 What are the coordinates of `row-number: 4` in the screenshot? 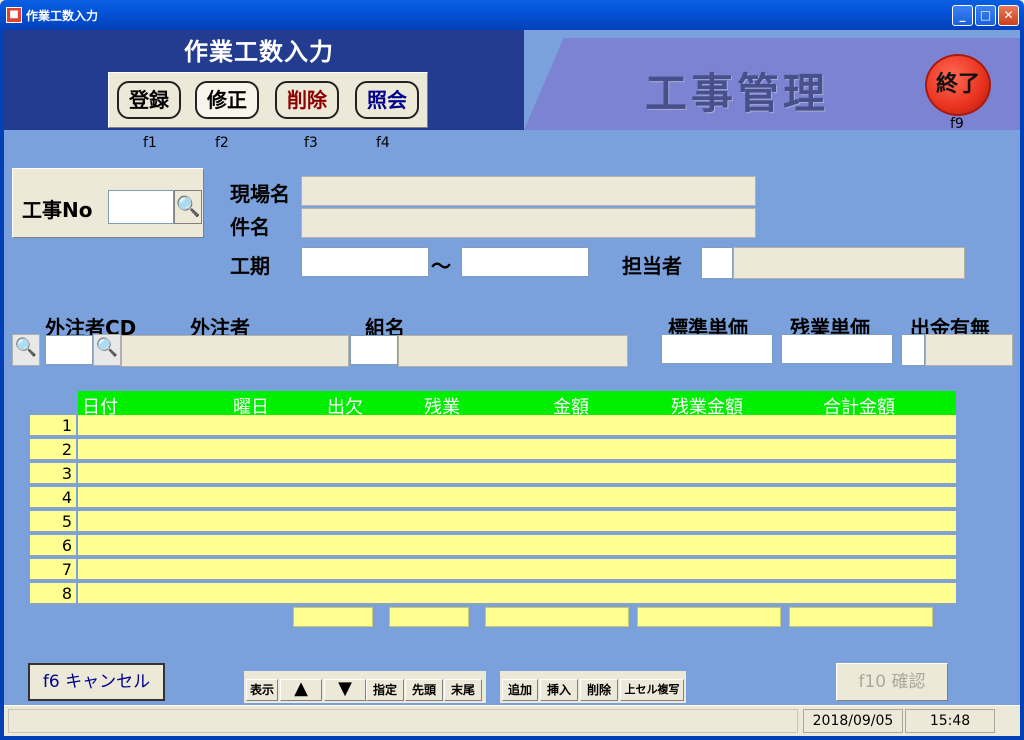 It's located at (53, 498).